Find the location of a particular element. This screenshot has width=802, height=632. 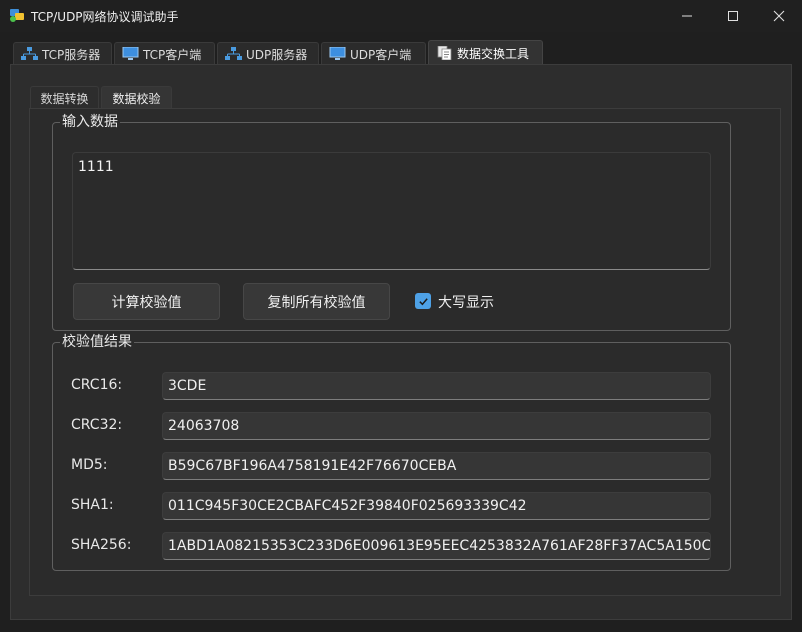

results-group-title: 校验值结果 is located at coordinates (97, 342).